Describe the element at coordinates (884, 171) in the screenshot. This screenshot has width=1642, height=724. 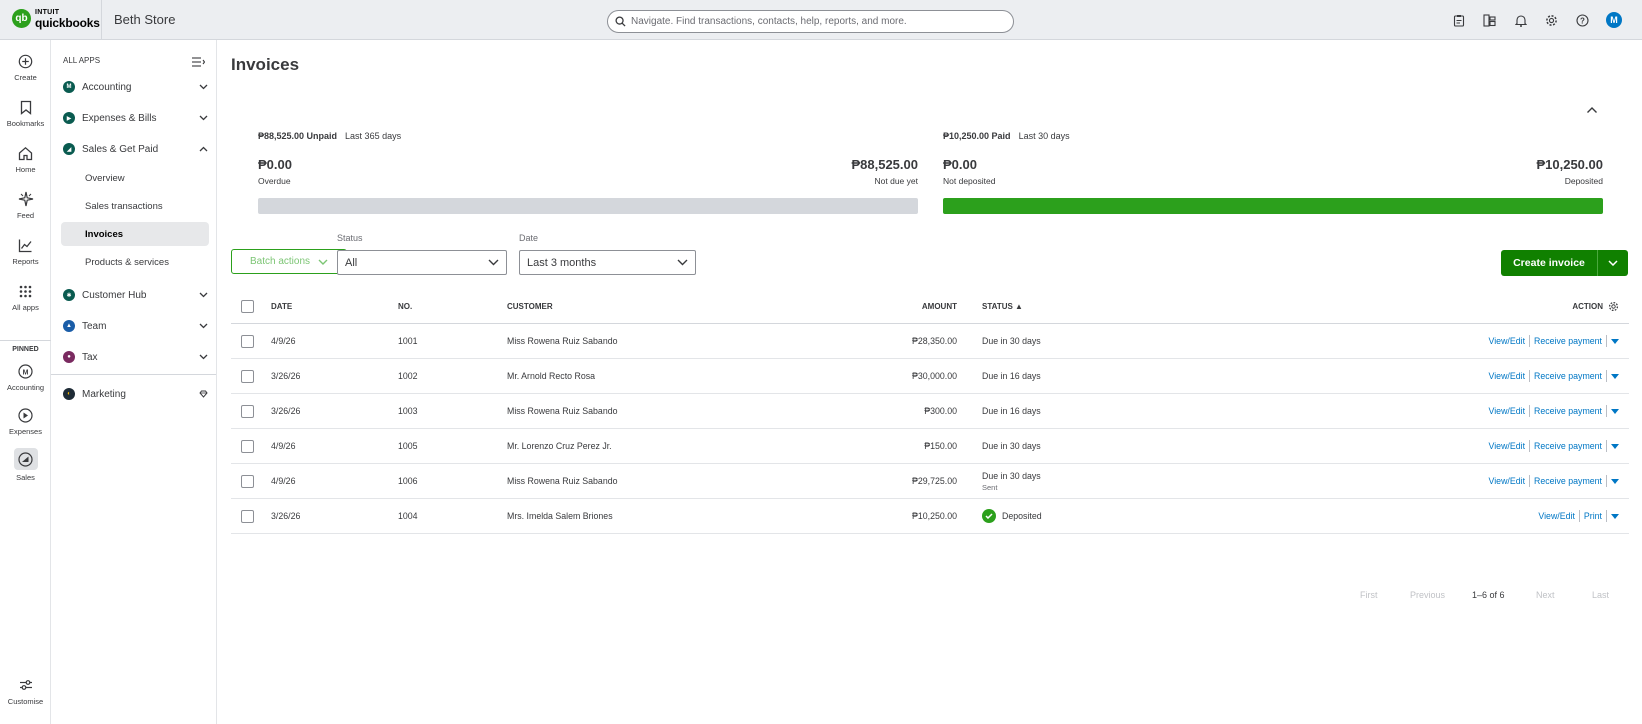
I see `not-due-amount-block: ₱88,525.00 Not due yet` at that location.